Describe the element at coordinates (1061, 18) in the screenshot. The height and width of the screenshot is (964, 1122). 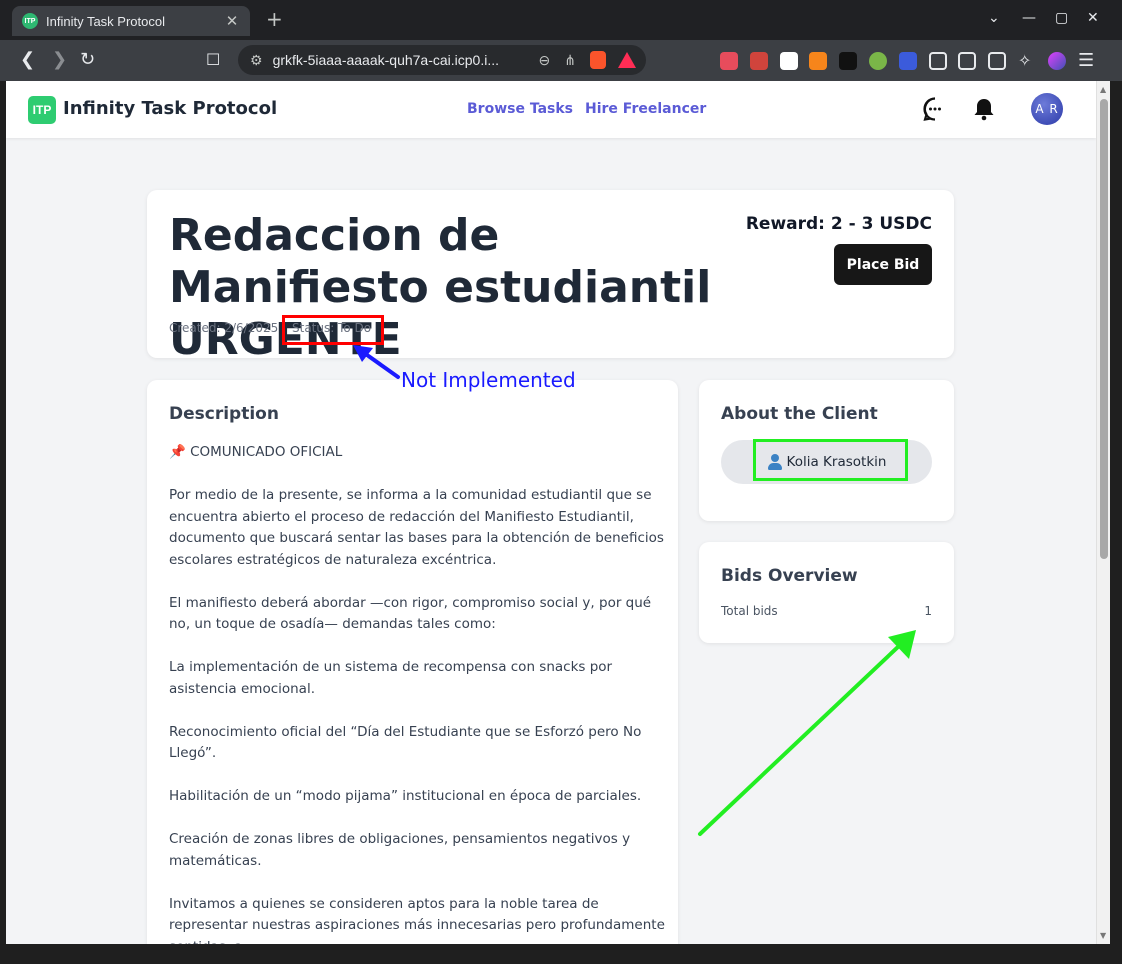
I see `maximize-button: ▢` at that location.